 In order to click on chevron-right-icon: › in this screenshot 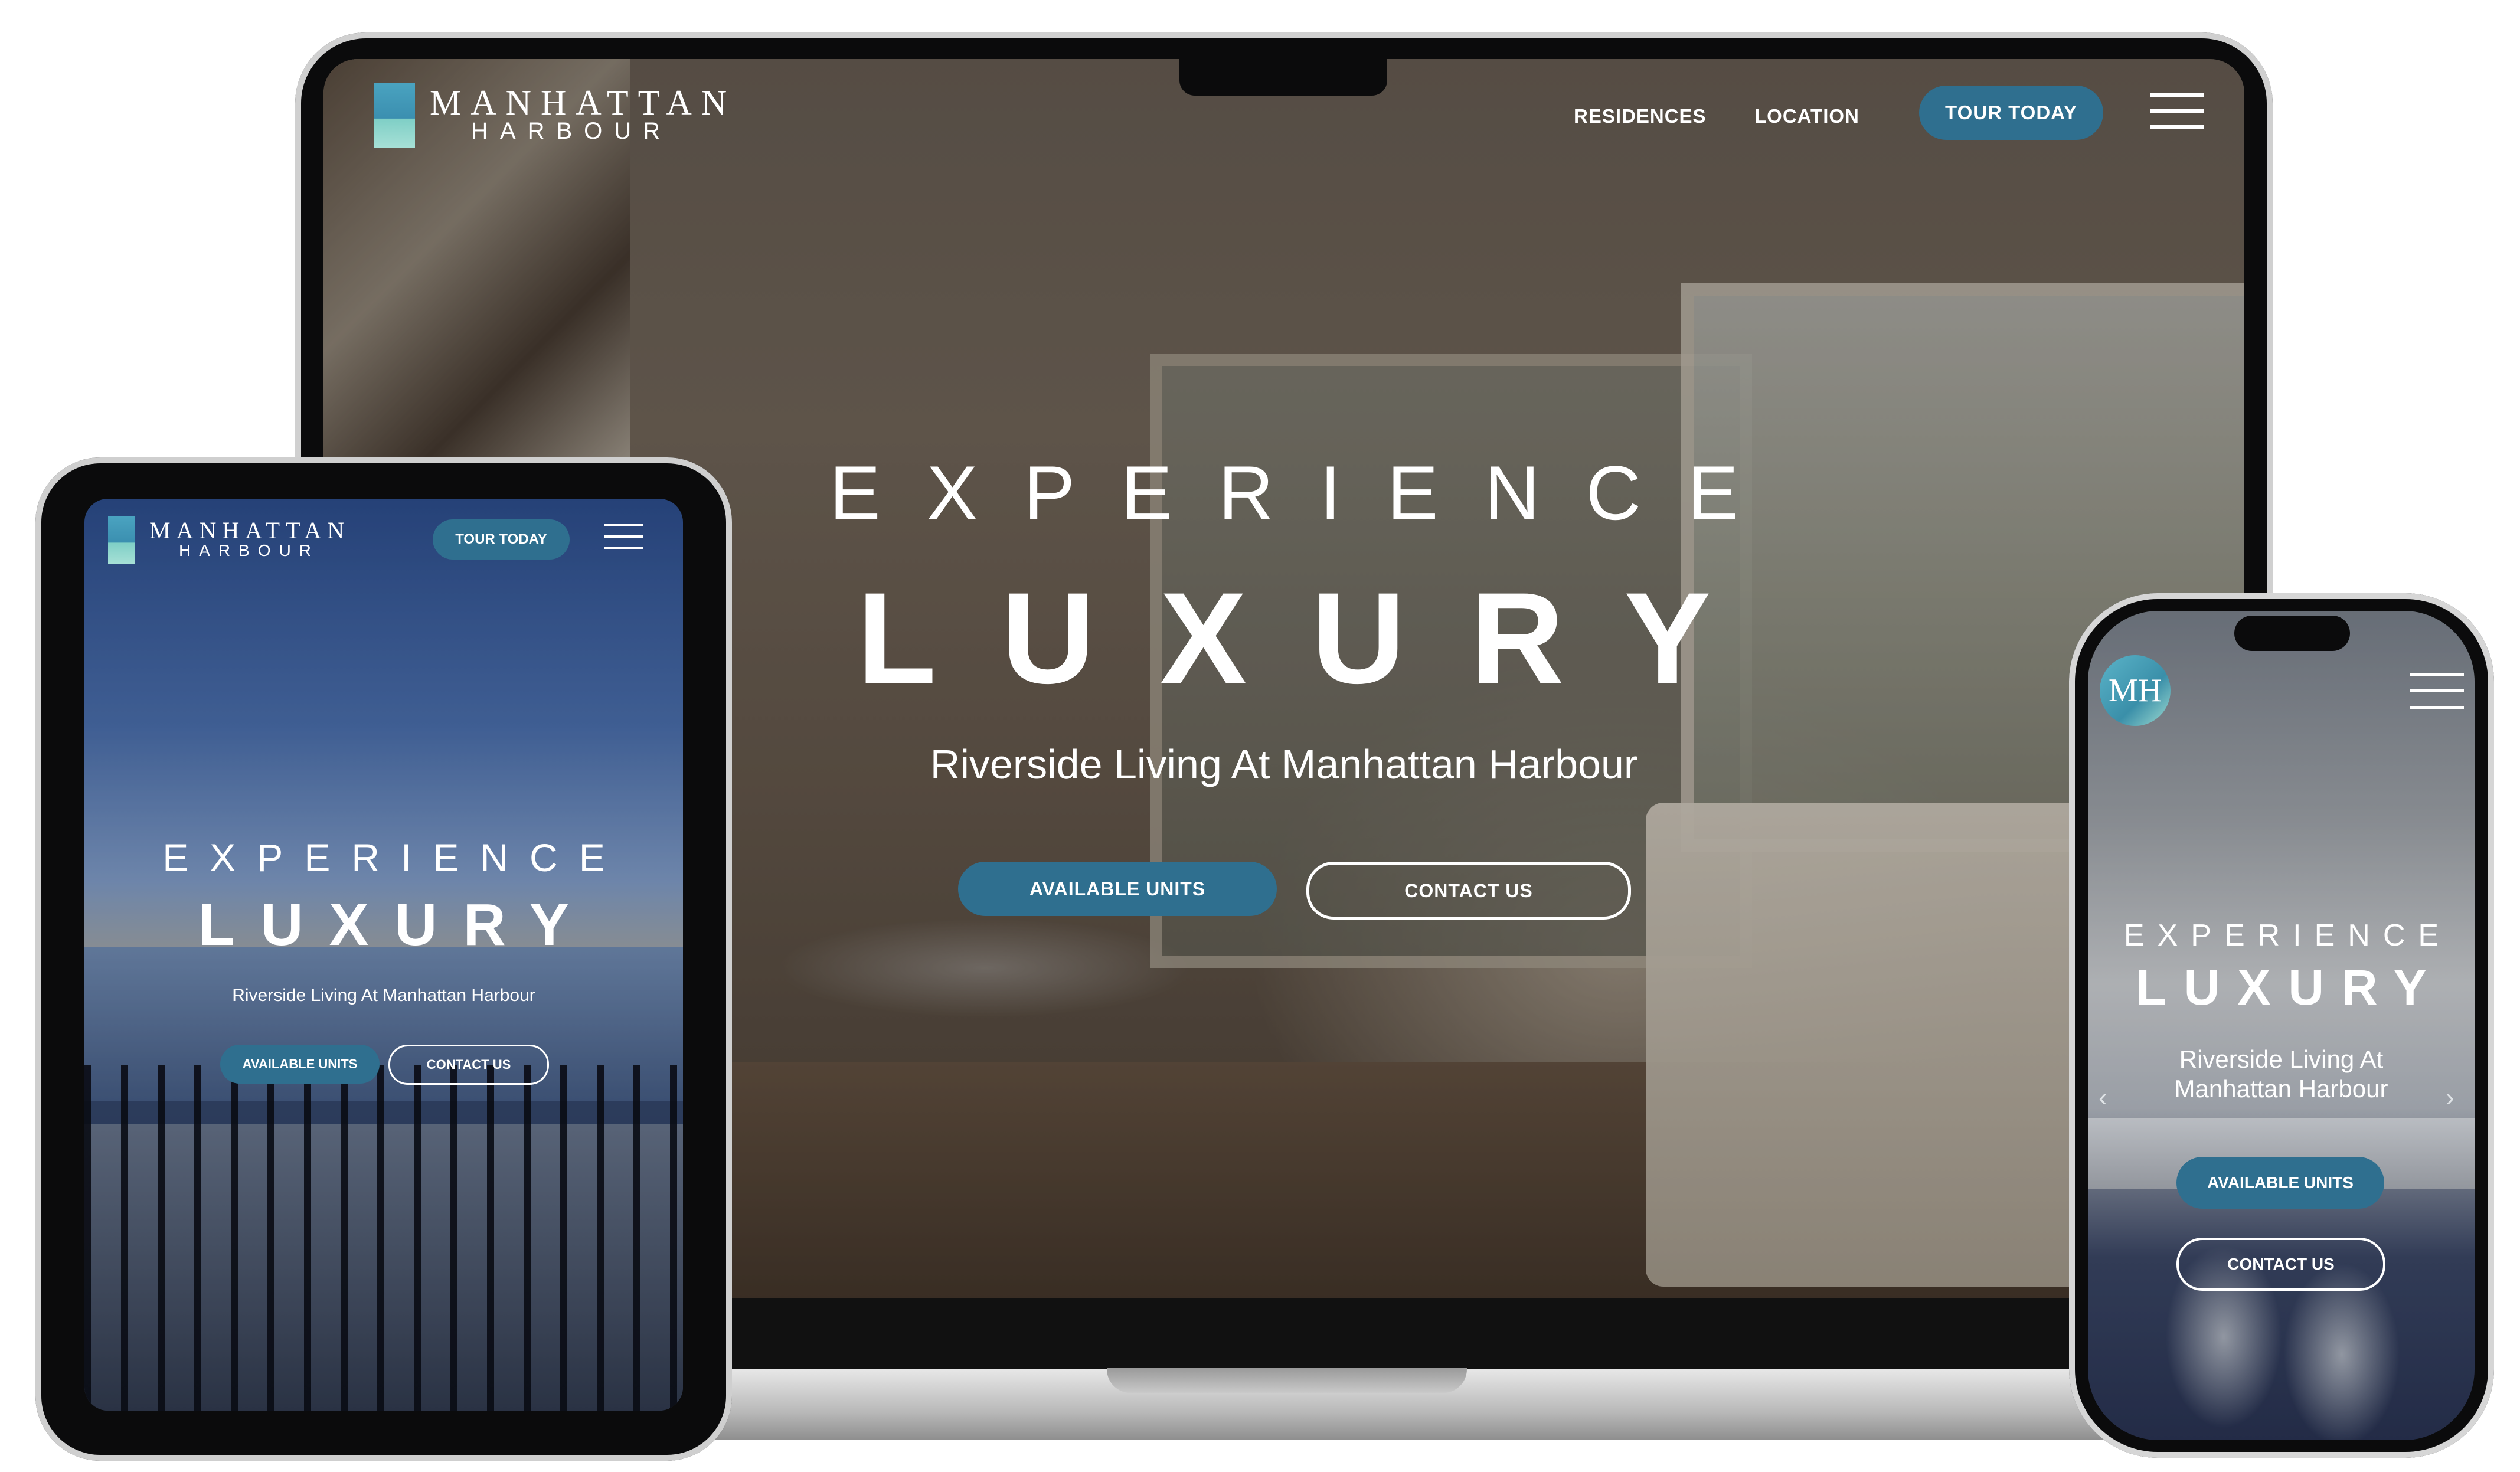, I will do `click(2450, 1098)`.